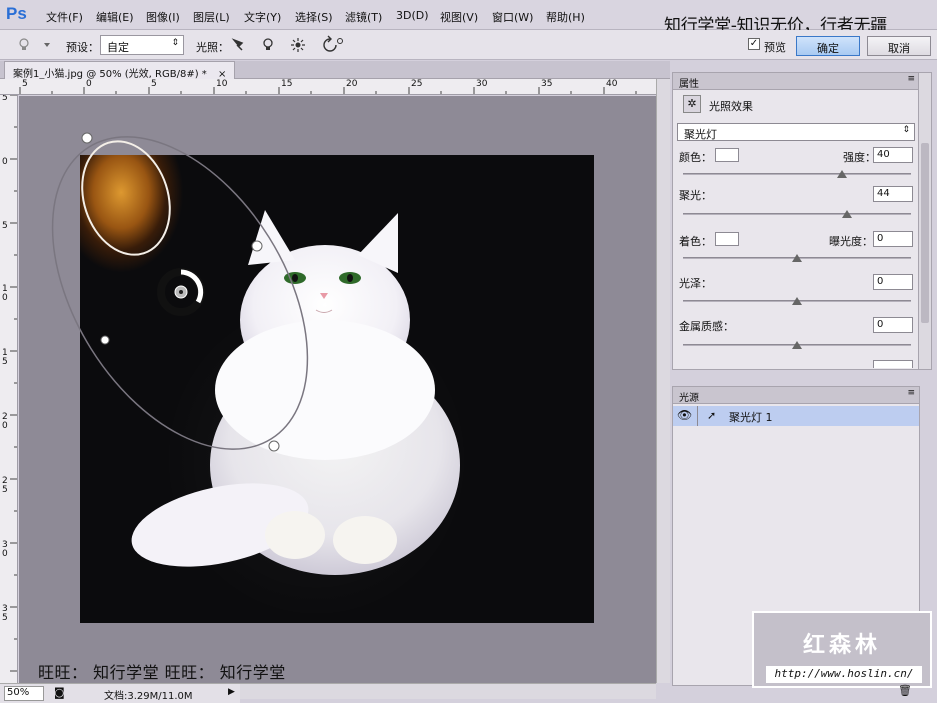 The width and height of the screenshot is (937, 703). What do you see at coordinates (893, 239) in the screenshot?
I see `exposure-input: 0` at bounding box center [893, 239].